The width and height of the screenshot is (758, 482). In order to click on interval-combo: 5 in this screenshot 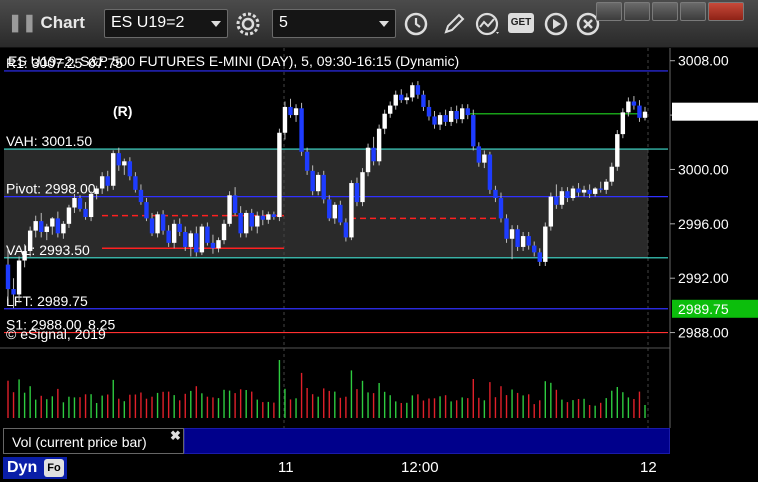, I will do `click(334, 23)`.